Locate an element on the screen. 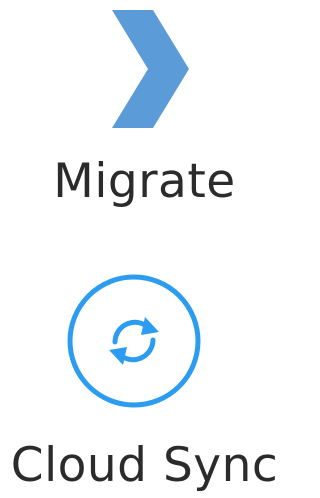 The height and width of the screenshot is (498, 320). sync-icon is located at coordinates (134, 341).